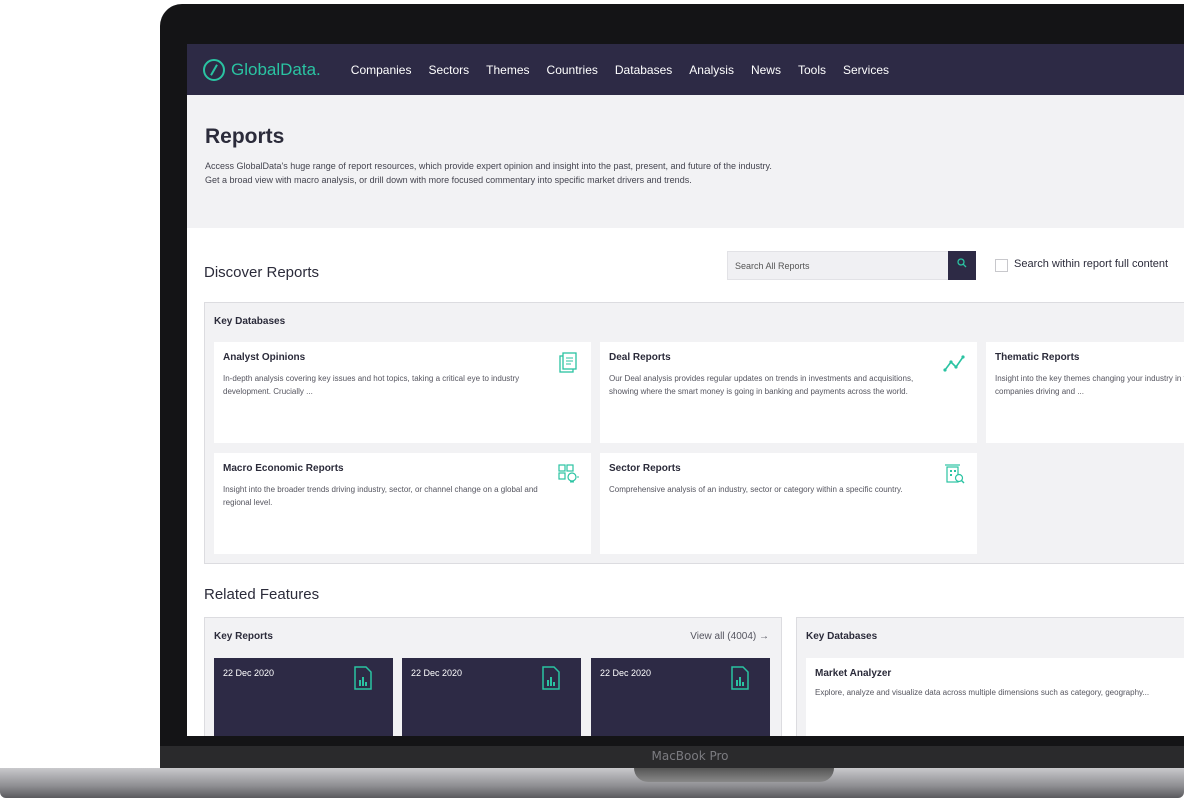  Describe the element at coordinates (640, 357) in the screenshot. I see `card-title: Deal Reports` at that location.